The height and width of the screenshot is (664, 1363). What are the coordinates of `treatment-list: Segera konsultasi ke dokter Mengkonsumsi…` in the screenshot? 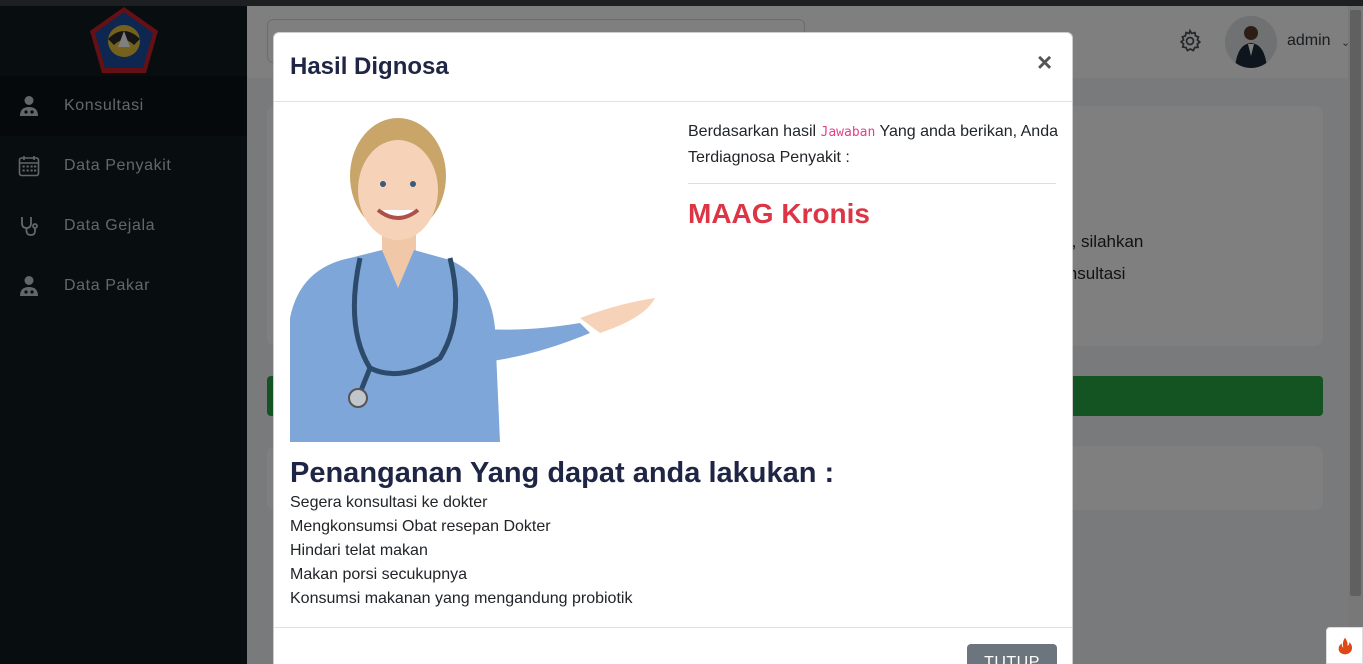 It's located at (461, 551).